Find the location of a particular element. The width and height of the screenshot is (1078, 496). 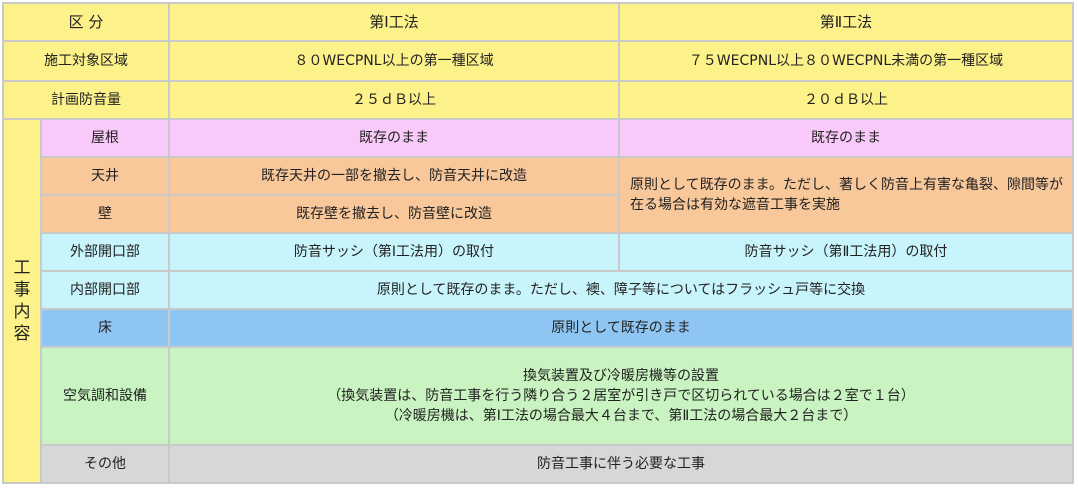

other-both: 防音工事に伴う必要な工事 is located at coordinates (621, 464).